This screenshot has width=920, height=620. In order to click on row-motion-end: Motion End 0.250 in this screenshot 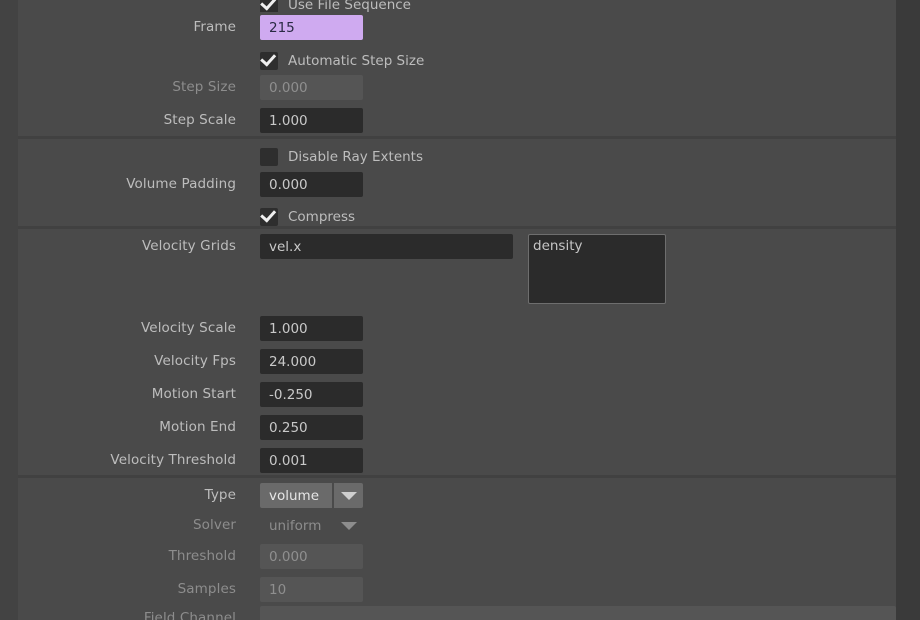, I will do `click(457, 426)`.